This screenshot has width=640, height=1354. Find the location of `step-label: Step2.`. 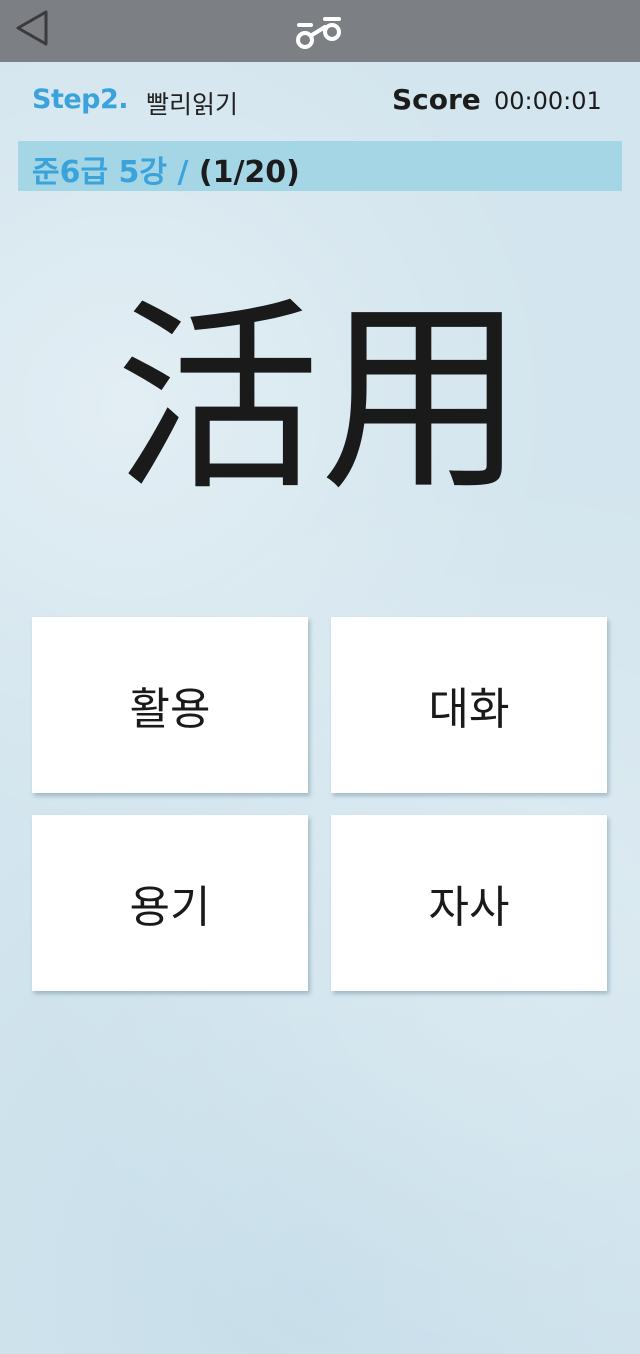

step-label: Step2. is located at coordinates (80, 99).